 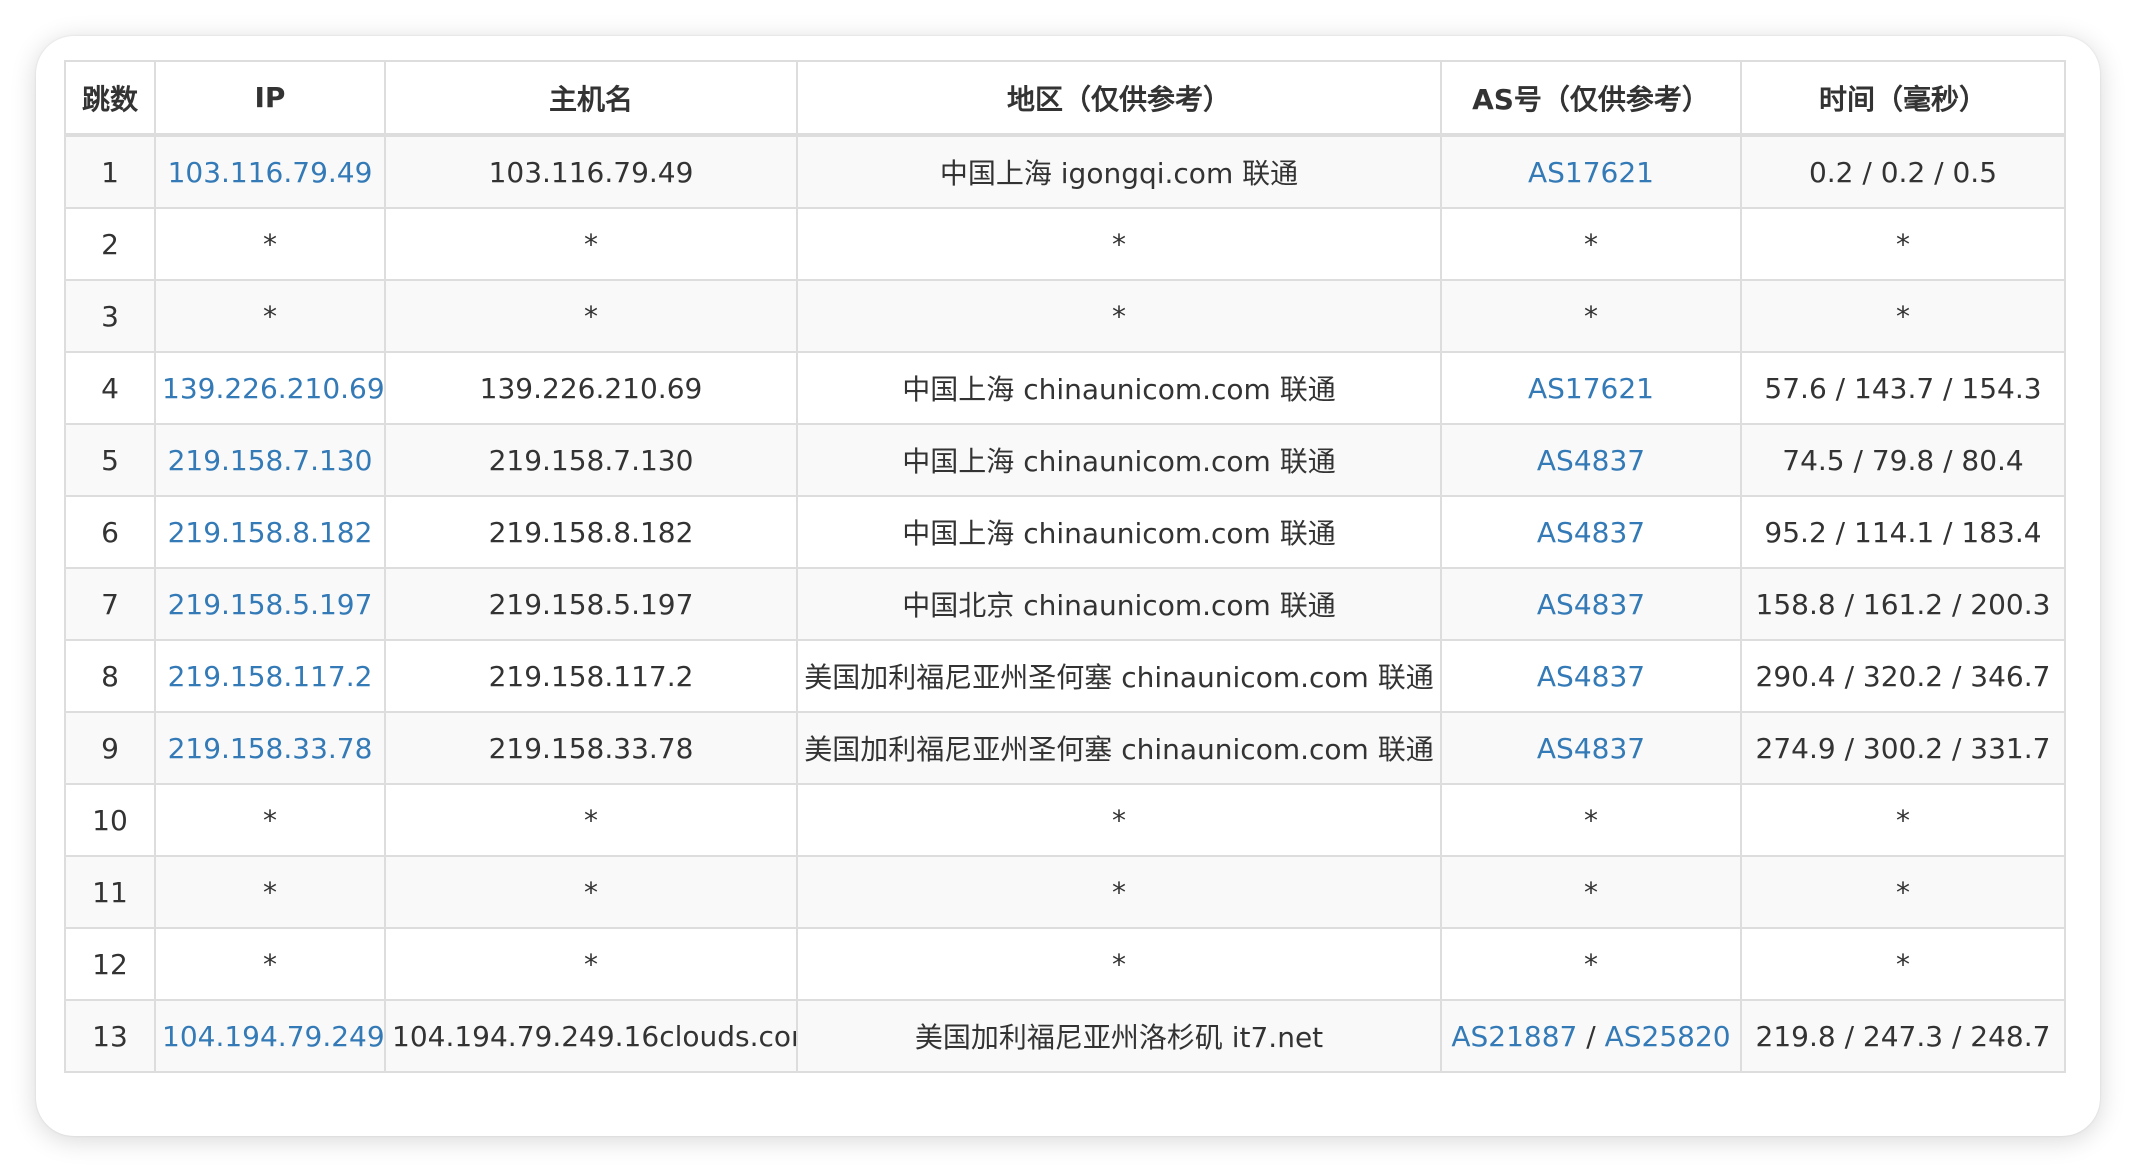 I want to click on table-row: 11 * * * * *, so click(x=1065, y=892).